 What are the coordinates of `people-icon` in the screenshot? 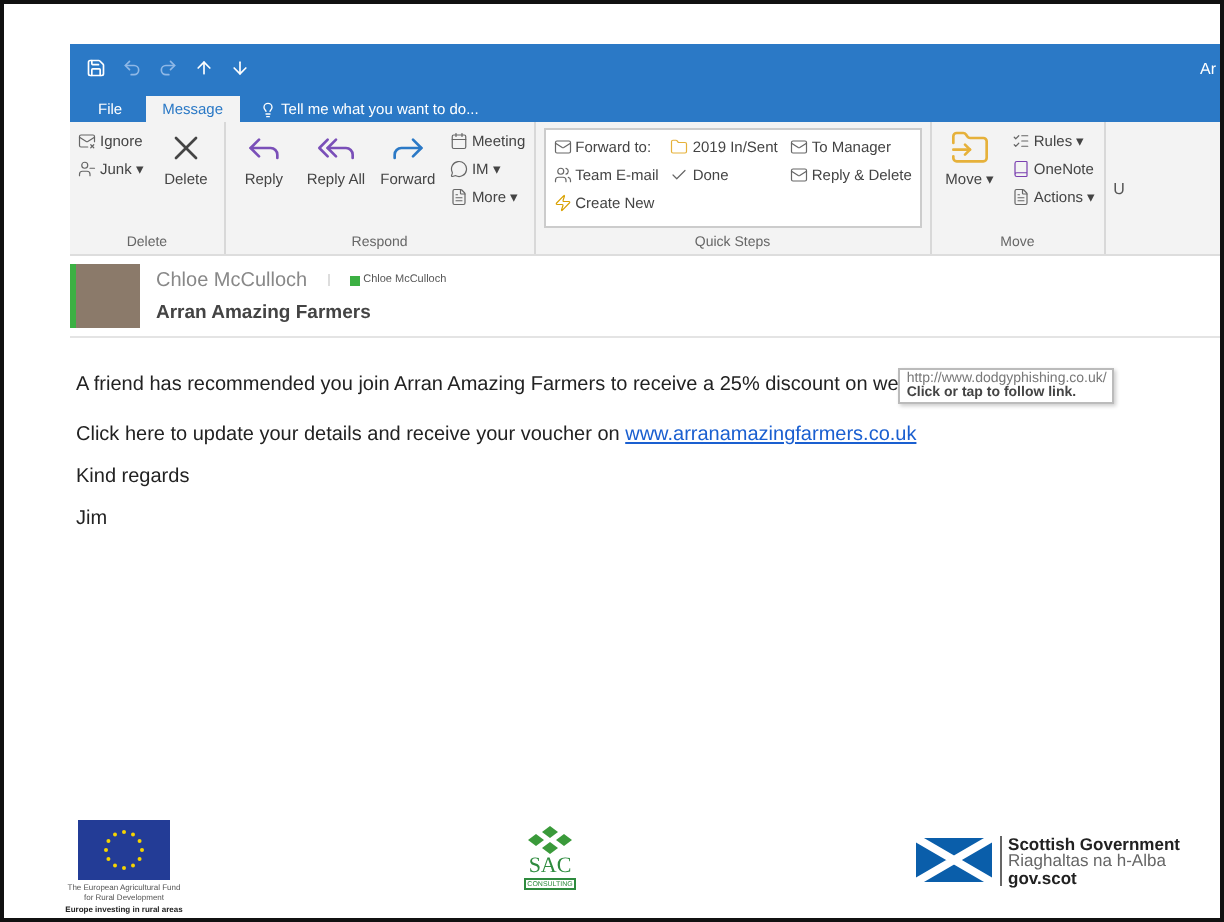 It's located at (562, 174).